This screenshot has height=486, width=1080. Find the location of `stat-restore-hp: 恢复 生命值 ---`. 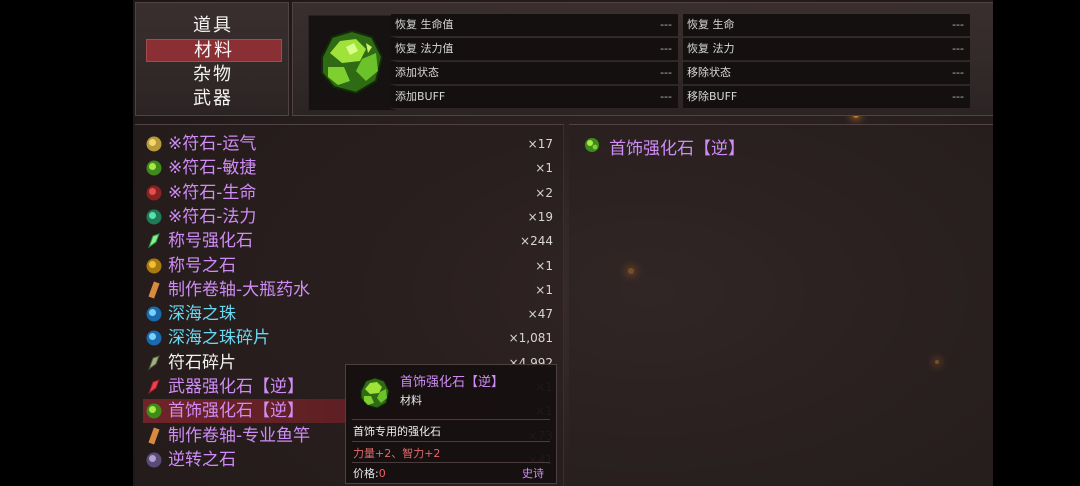

stat-restore-hp: 恢复 生命值 --- is located at coordinates (534, 25).